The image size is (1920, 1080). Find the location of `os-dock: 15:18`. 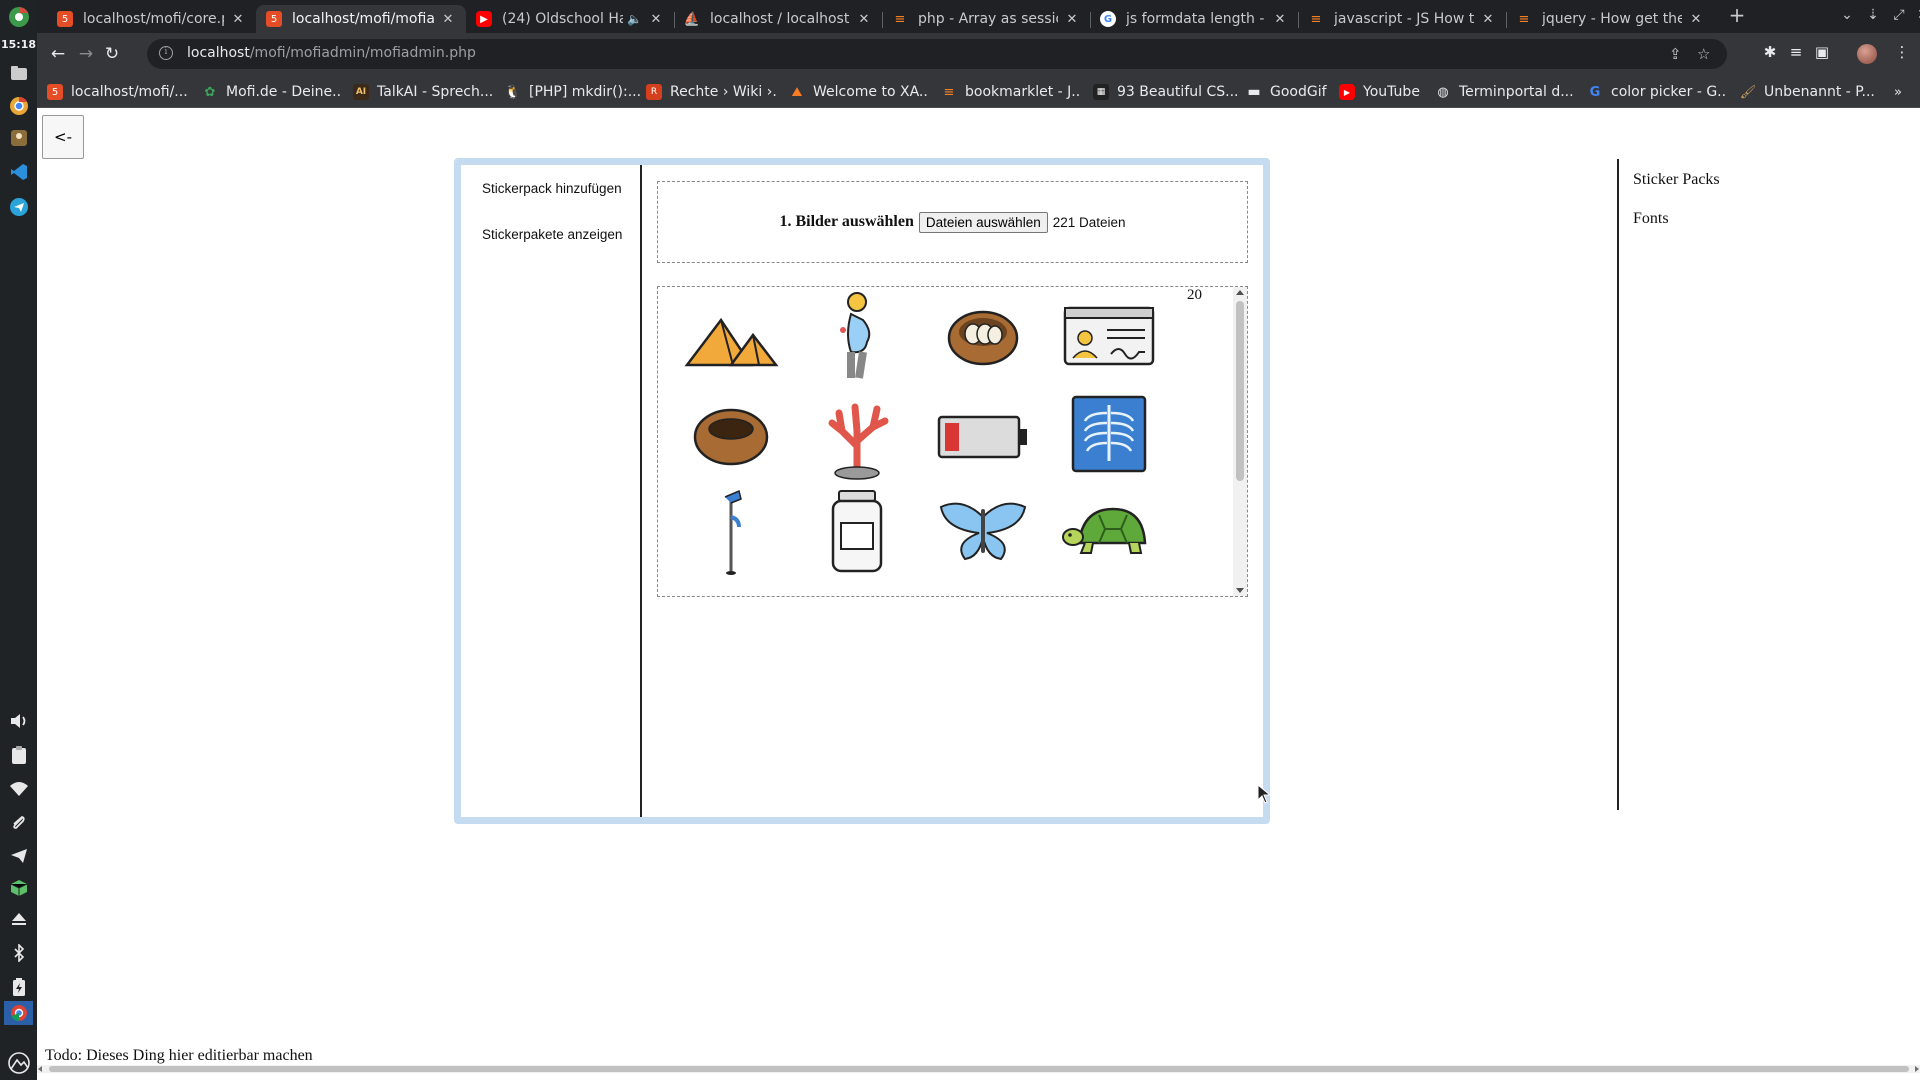

os-dock: 15:18 is located at coordinates (18, 540).